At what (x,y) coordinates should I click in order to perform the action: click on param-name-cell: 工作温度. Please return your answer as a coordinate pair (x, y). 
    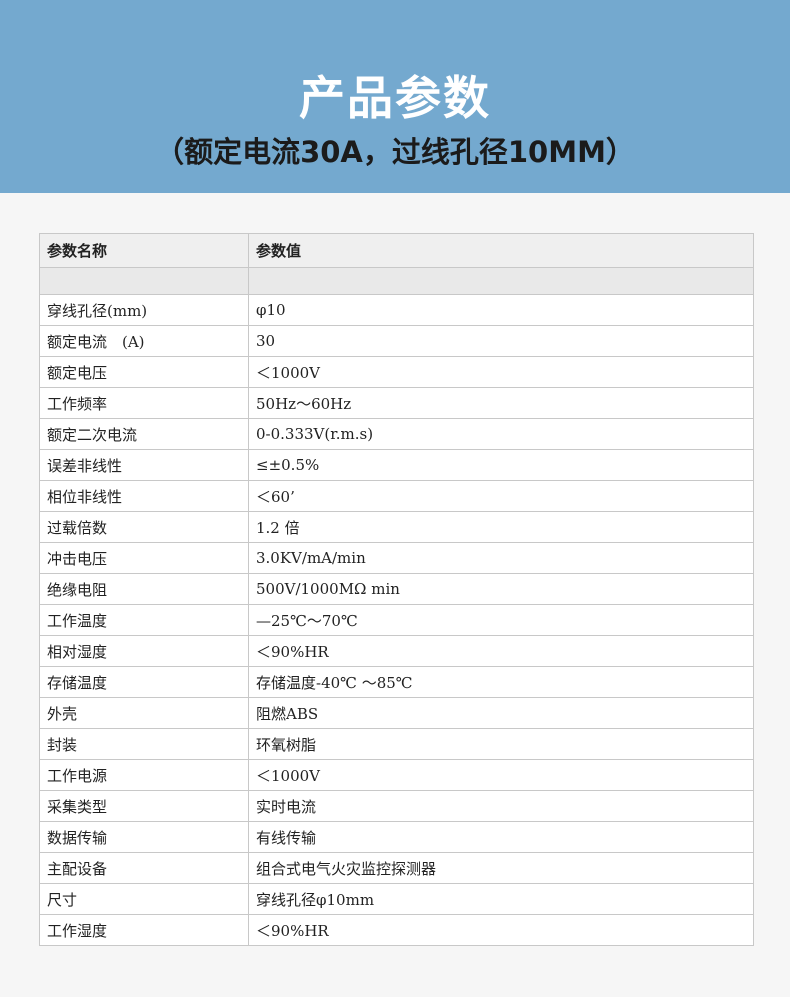
    Looking at the image, I should click on (144, 620).